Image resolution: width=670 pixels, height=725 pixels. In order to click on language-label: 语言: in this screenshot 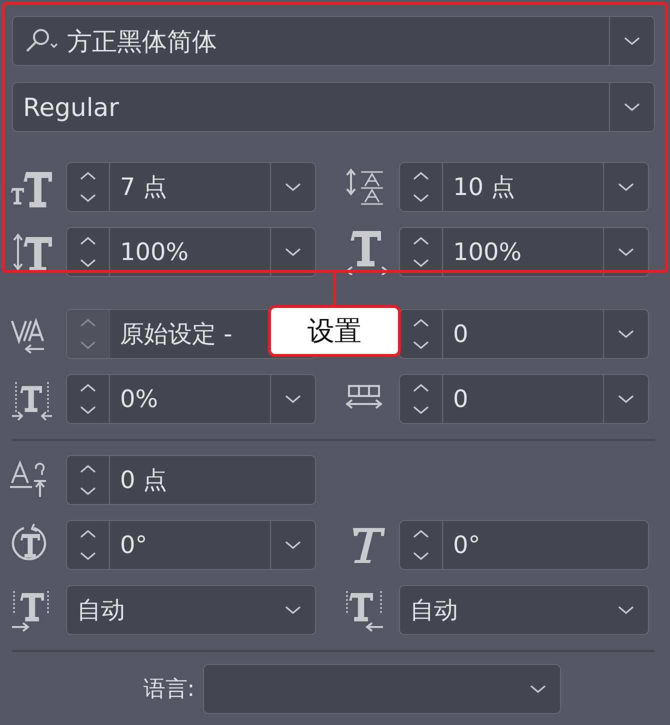, I will do `click(169, 690)`.